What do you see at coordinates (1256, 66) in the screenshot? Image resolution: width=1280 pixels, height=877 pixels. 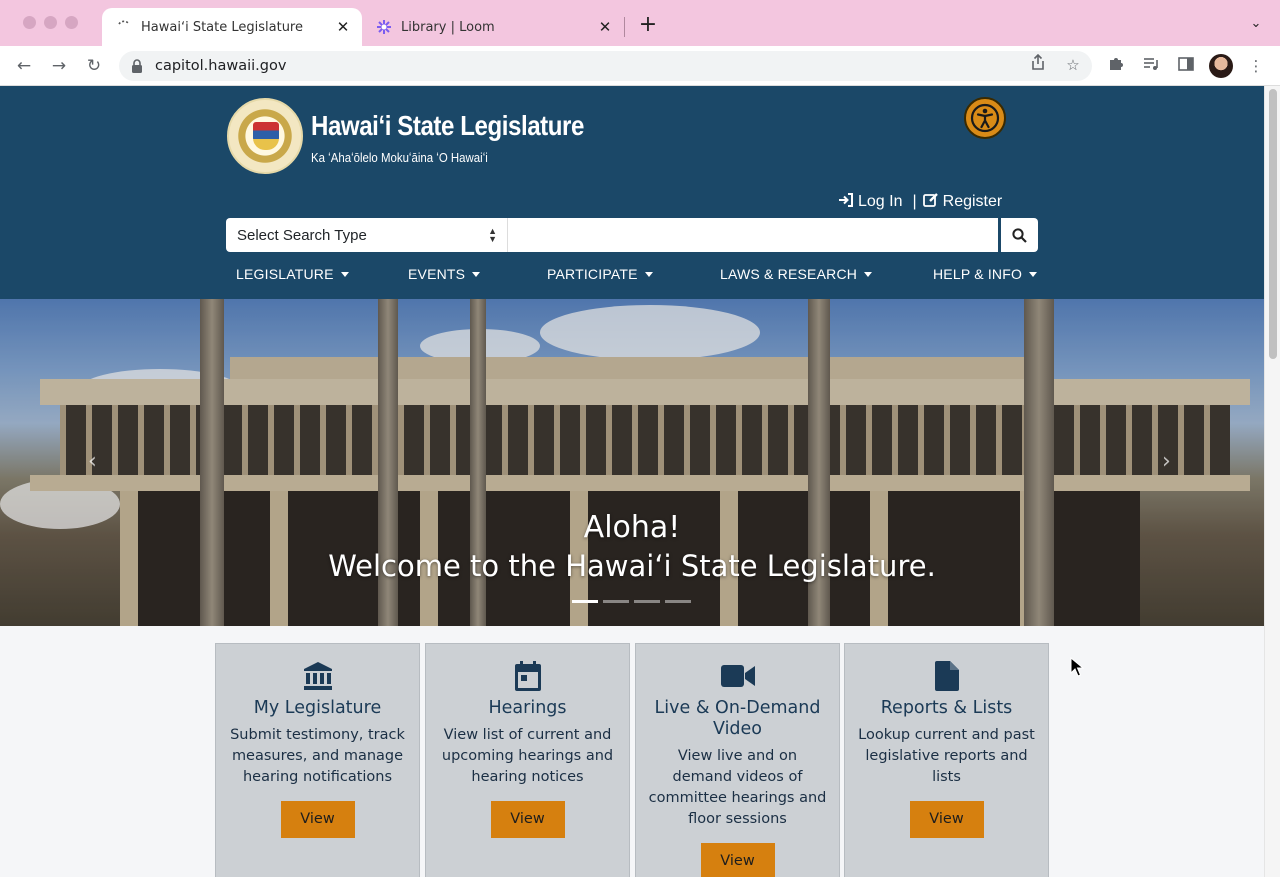 I see `browser-menu-icon: ⋮` at bounding box center [1256, 66].